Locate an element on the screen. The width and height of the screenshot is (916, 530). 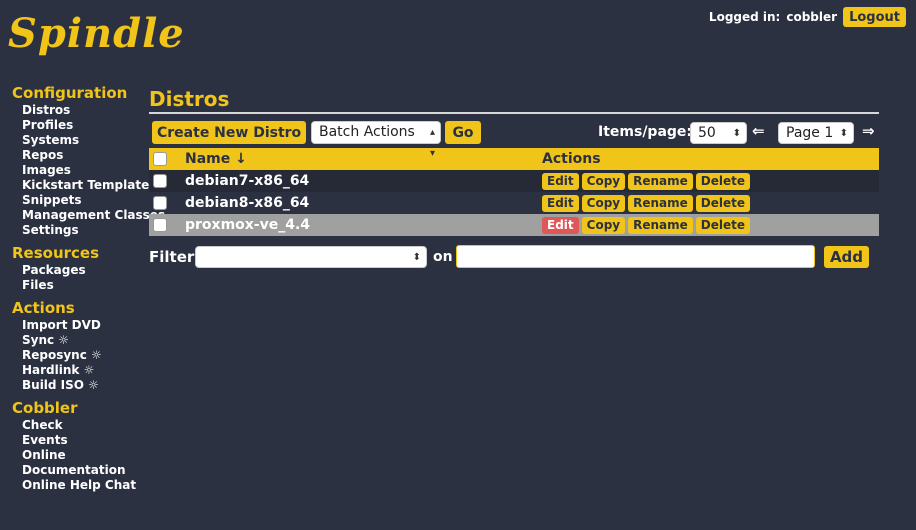
distro-name: debian8-x86_64 is located at coordinates (363, 203).